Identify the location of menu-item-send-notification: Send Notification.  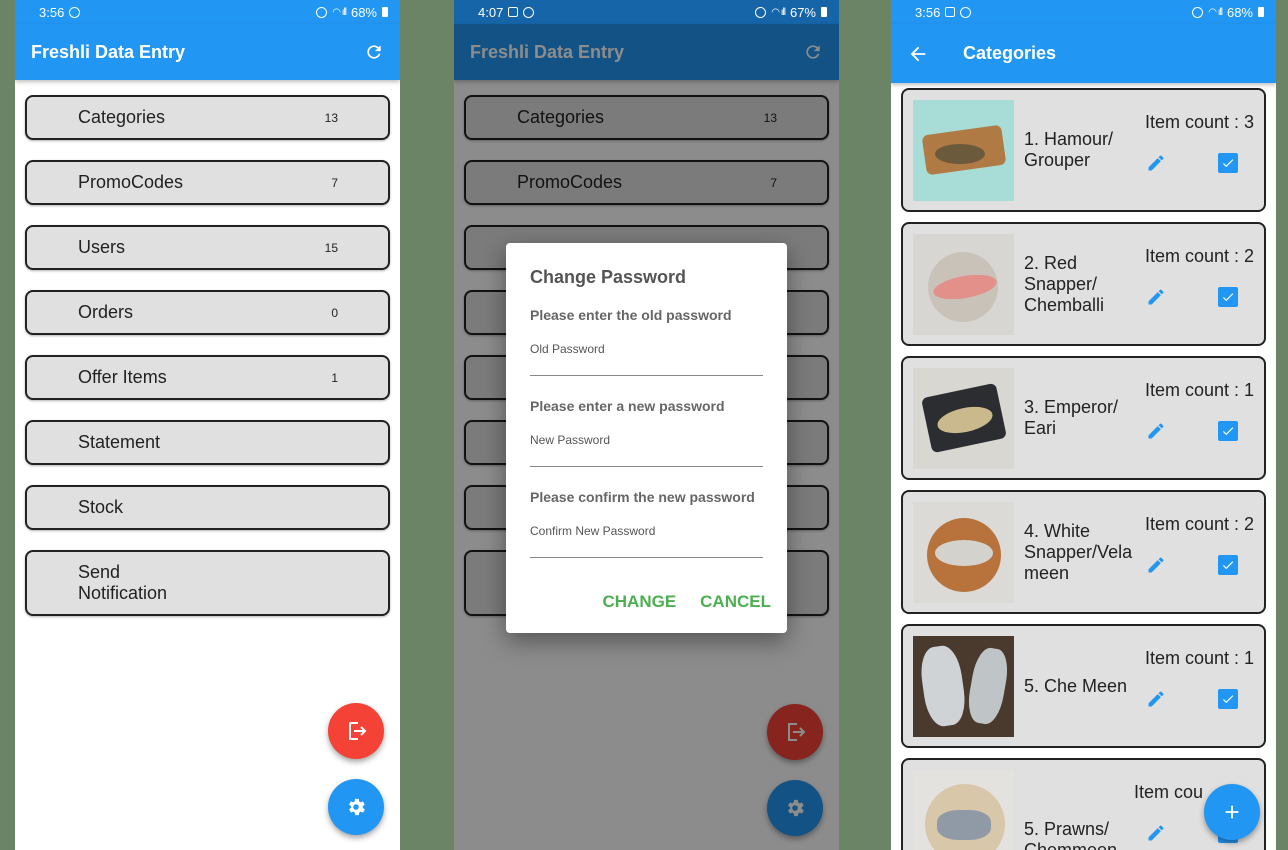
(207, 583).